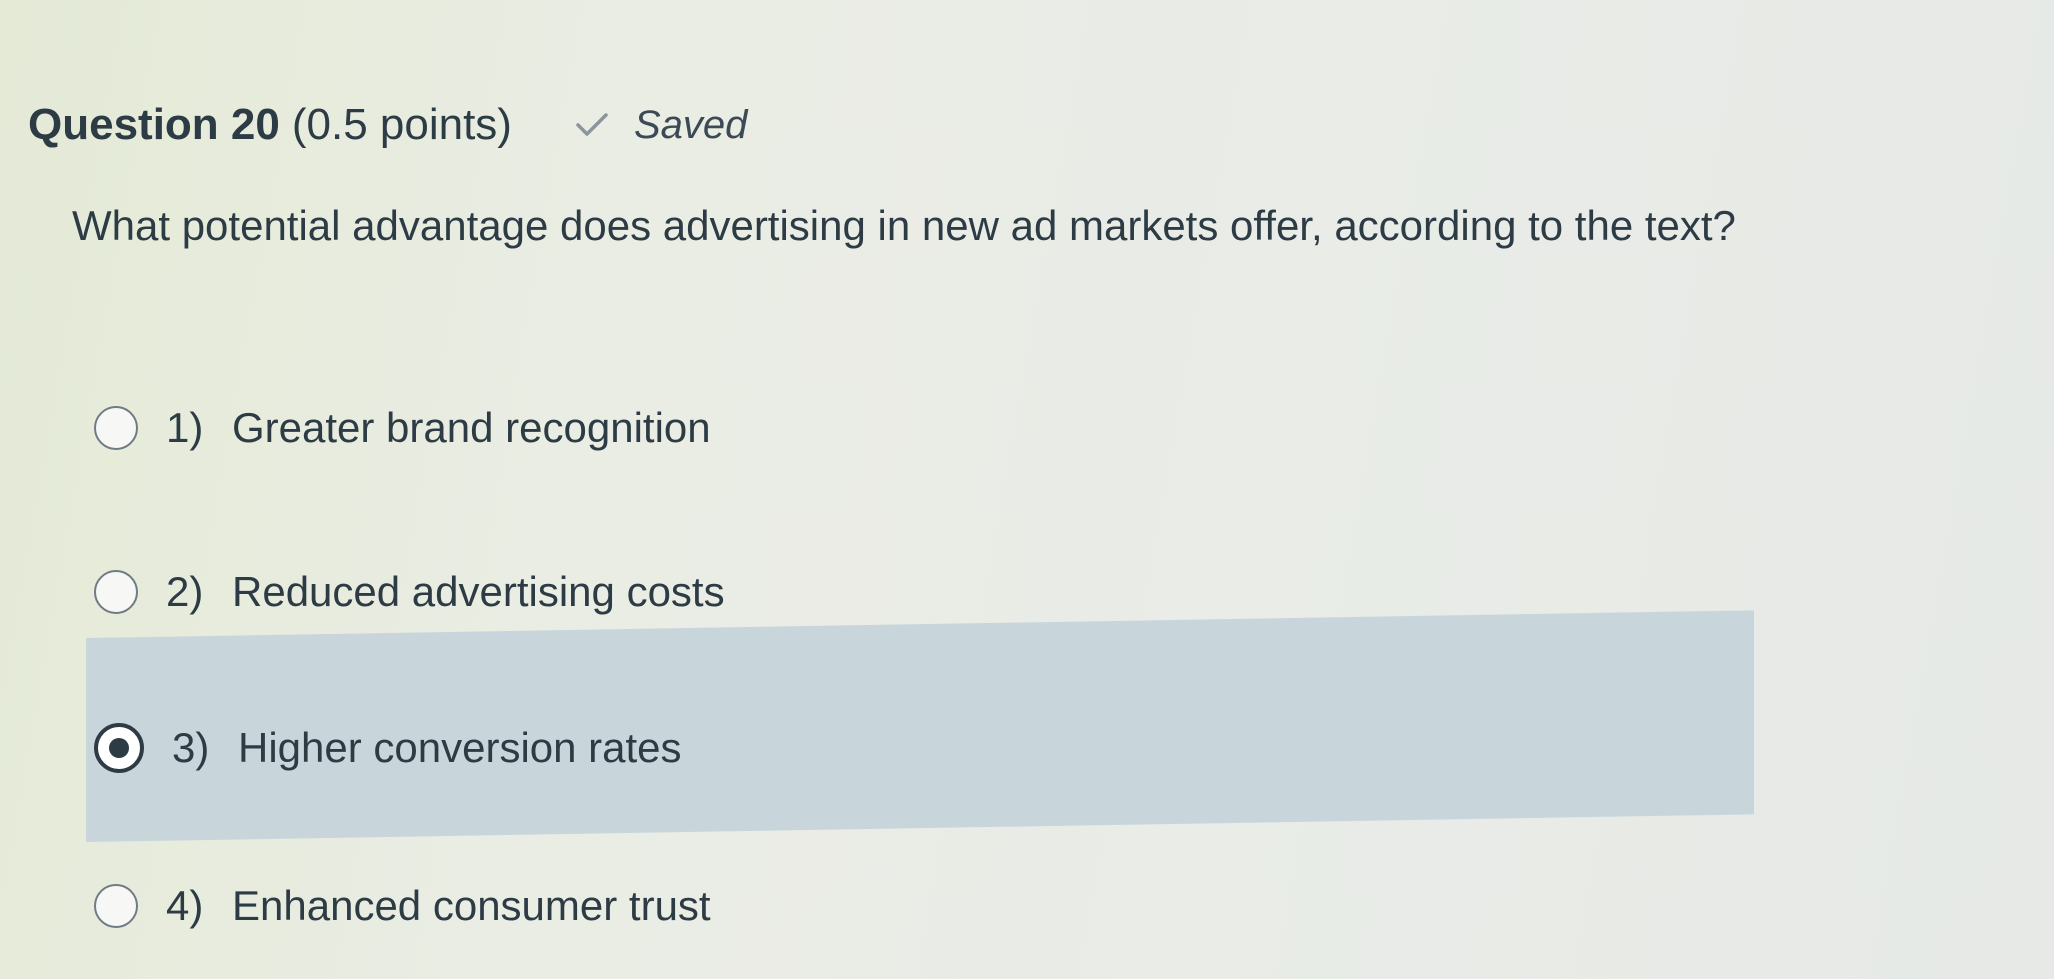 This screenshot has height=979, width=2054. I want to click on answer-option-4: 4) Enhanced consumer trust, so click(397, 906).